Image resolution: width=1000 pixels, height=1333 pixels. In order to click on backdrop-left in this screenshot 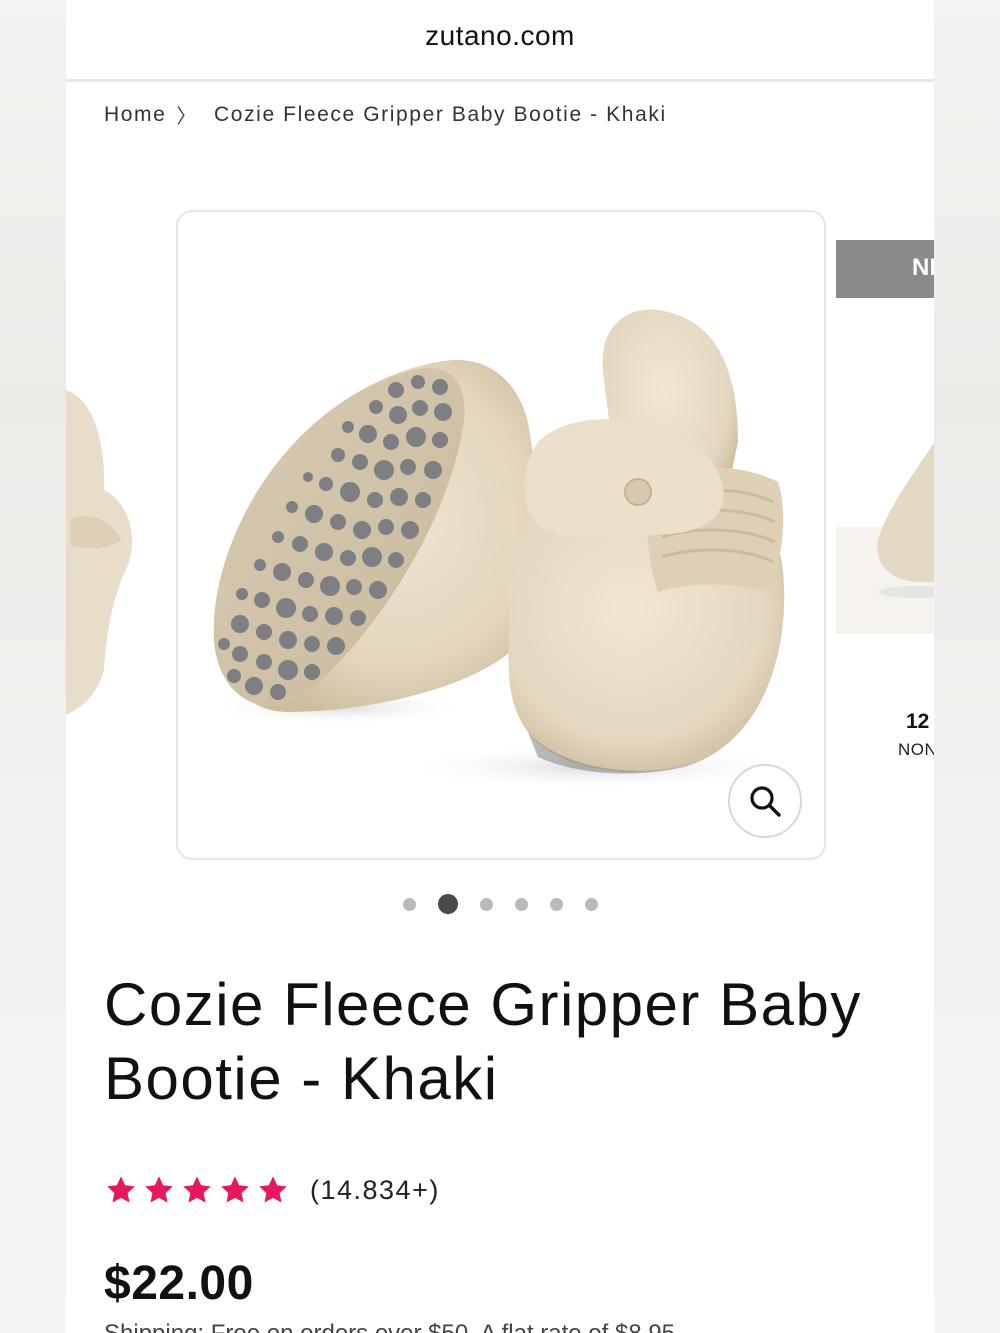, I will do `click(33, 666)`.